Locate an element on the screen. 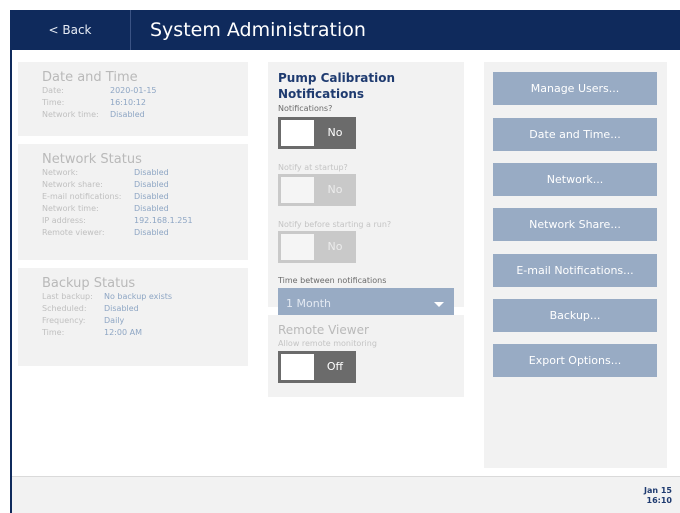  kv-row: Time: 12:00 AM is located at coordinates (138, 333).